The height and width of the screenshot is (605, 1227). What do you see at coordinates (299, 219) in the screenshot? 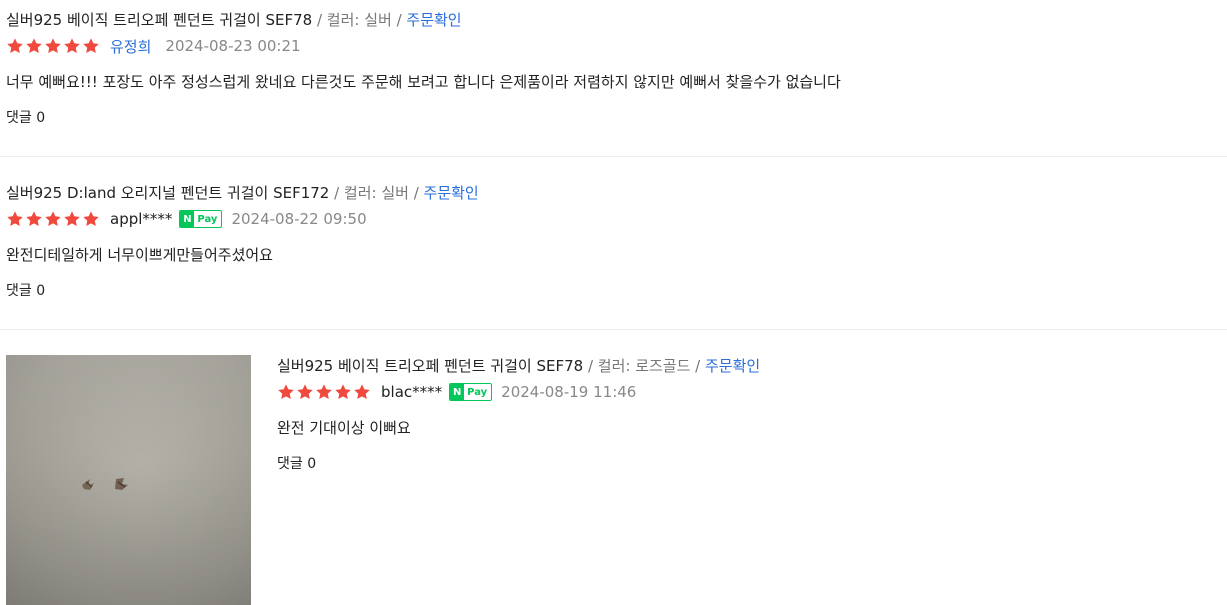
I see `review-date: 2024-08-22 09:50` at bounding box center [299, 219].